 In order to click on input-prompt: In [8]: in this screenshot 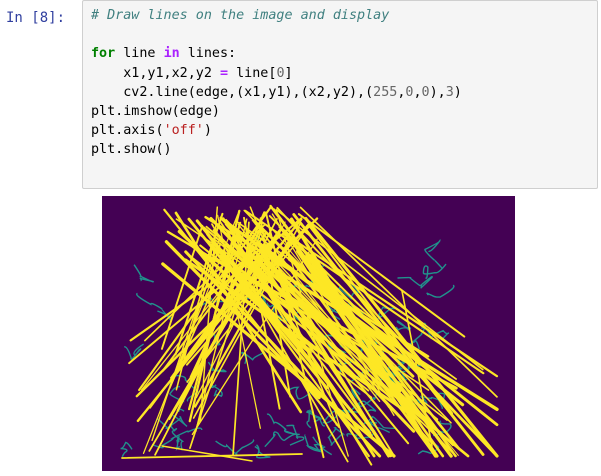, I will do `click(36, 18)`.